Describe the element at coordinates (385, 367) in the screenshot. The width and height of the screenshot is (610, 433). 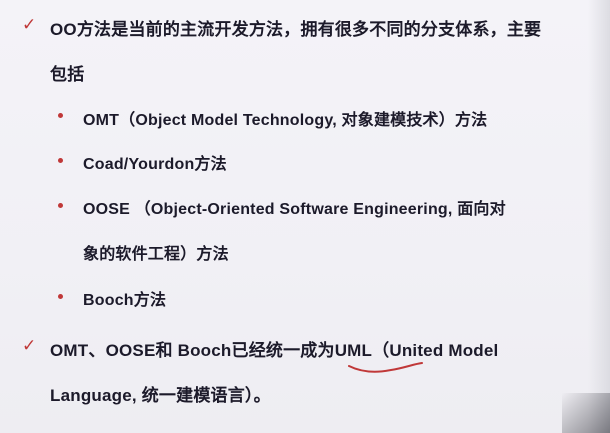
I see `handwritten-underline` at that location.